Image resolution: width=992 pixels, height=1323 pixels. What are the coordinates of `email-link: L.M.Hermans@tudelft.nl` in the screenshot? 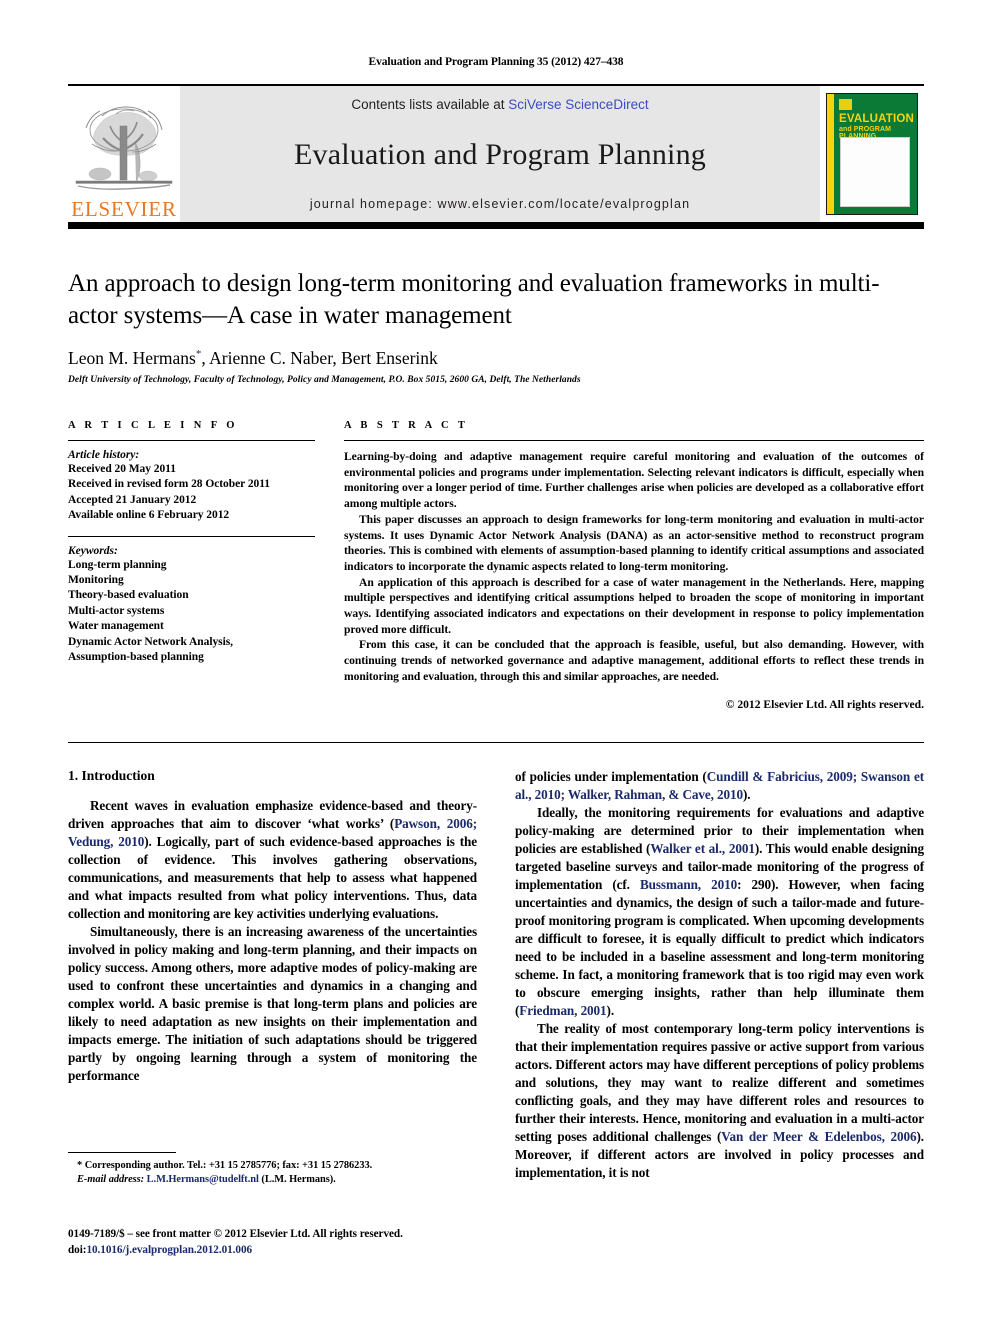 It's located at (203, 1179).